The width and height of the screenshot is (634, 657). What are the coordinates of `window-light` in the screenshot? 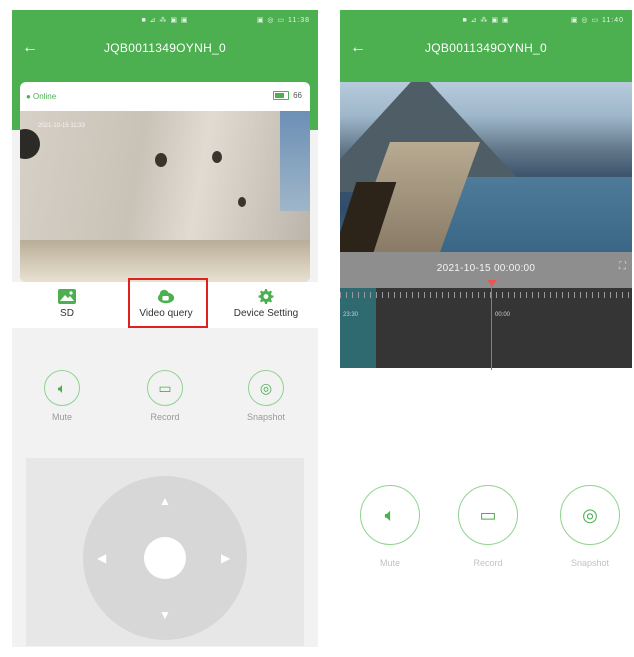 It's located at (295, 161).